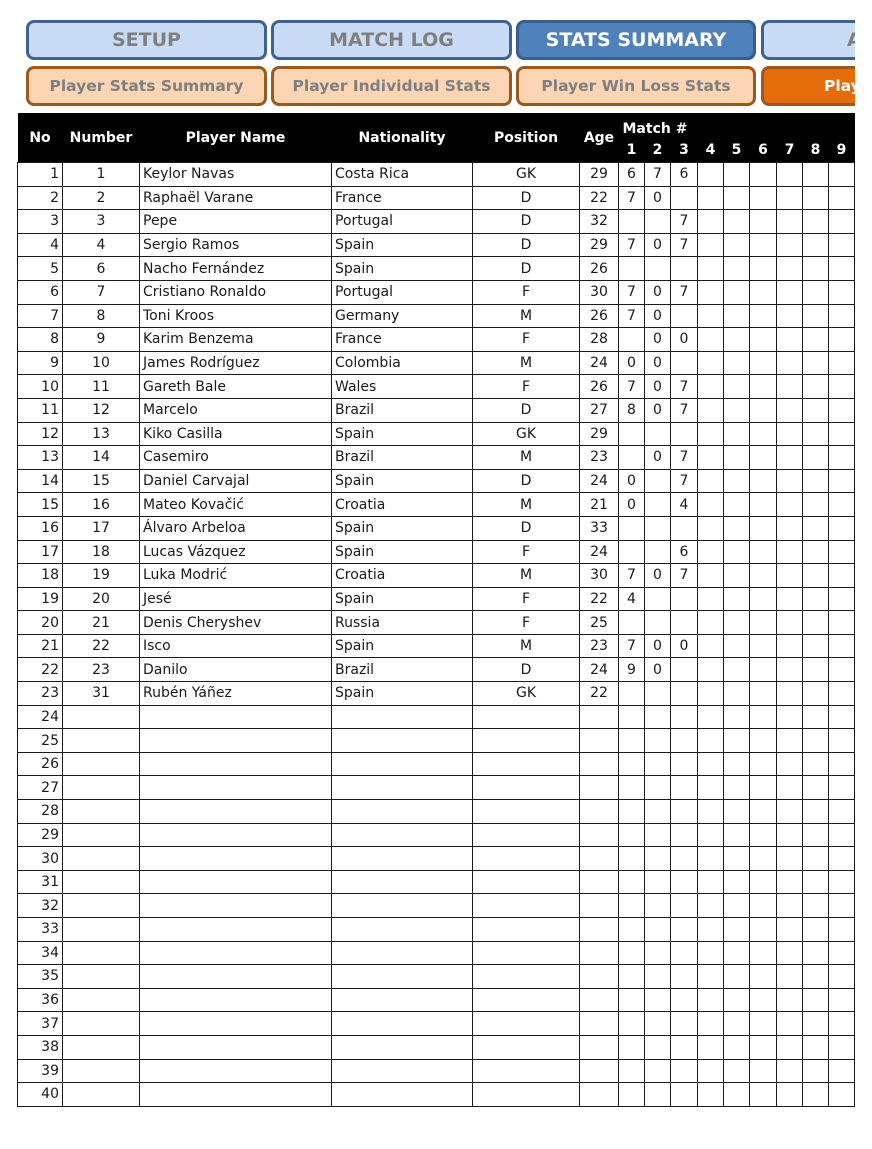 This screenshot has width=872, height=1149. Describe the element at coordinates (235, 552) in the screenshot. I see `cell-player-name: Lucas Vázquez` at that location.